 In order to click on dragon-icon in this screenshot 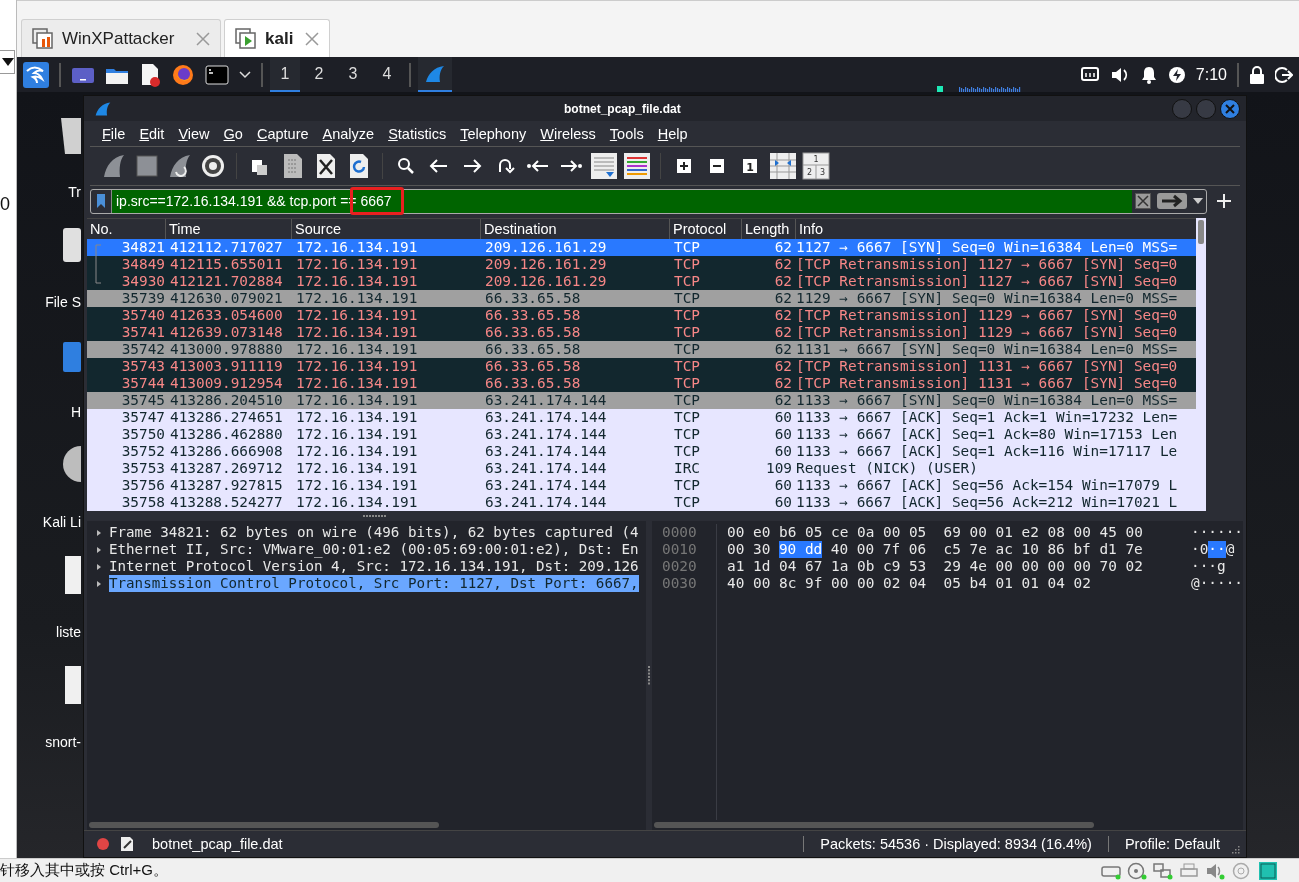, I will do `click(36, 74)`.